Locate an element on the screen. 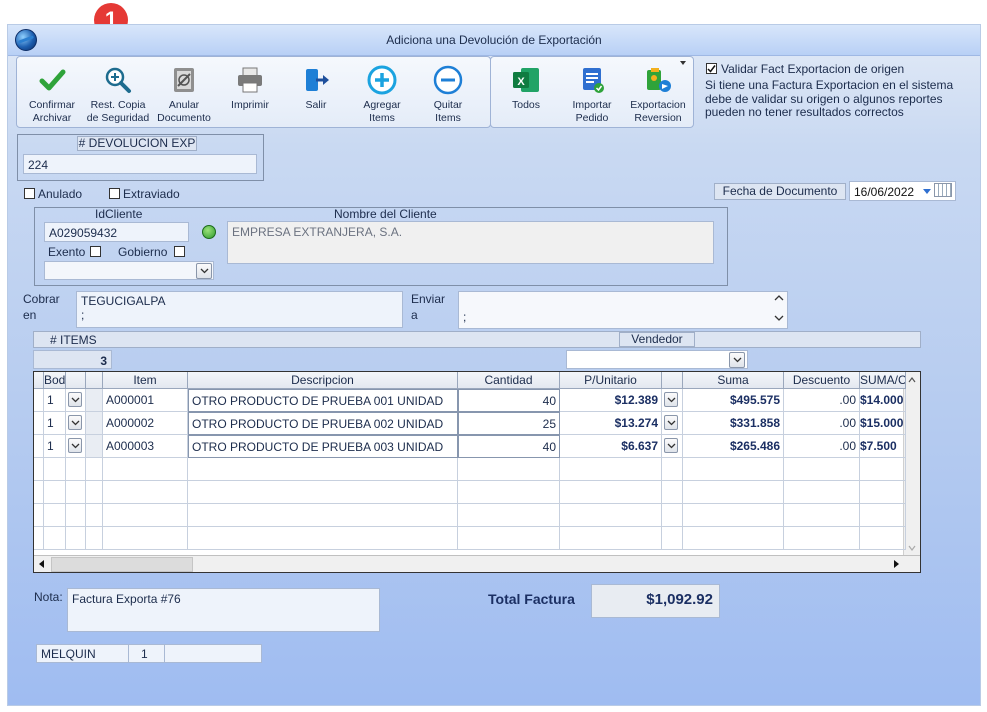 The width and height of the screenshot is (987, 712). suma-cell: $265.486 is located at coordinates (733, 446).